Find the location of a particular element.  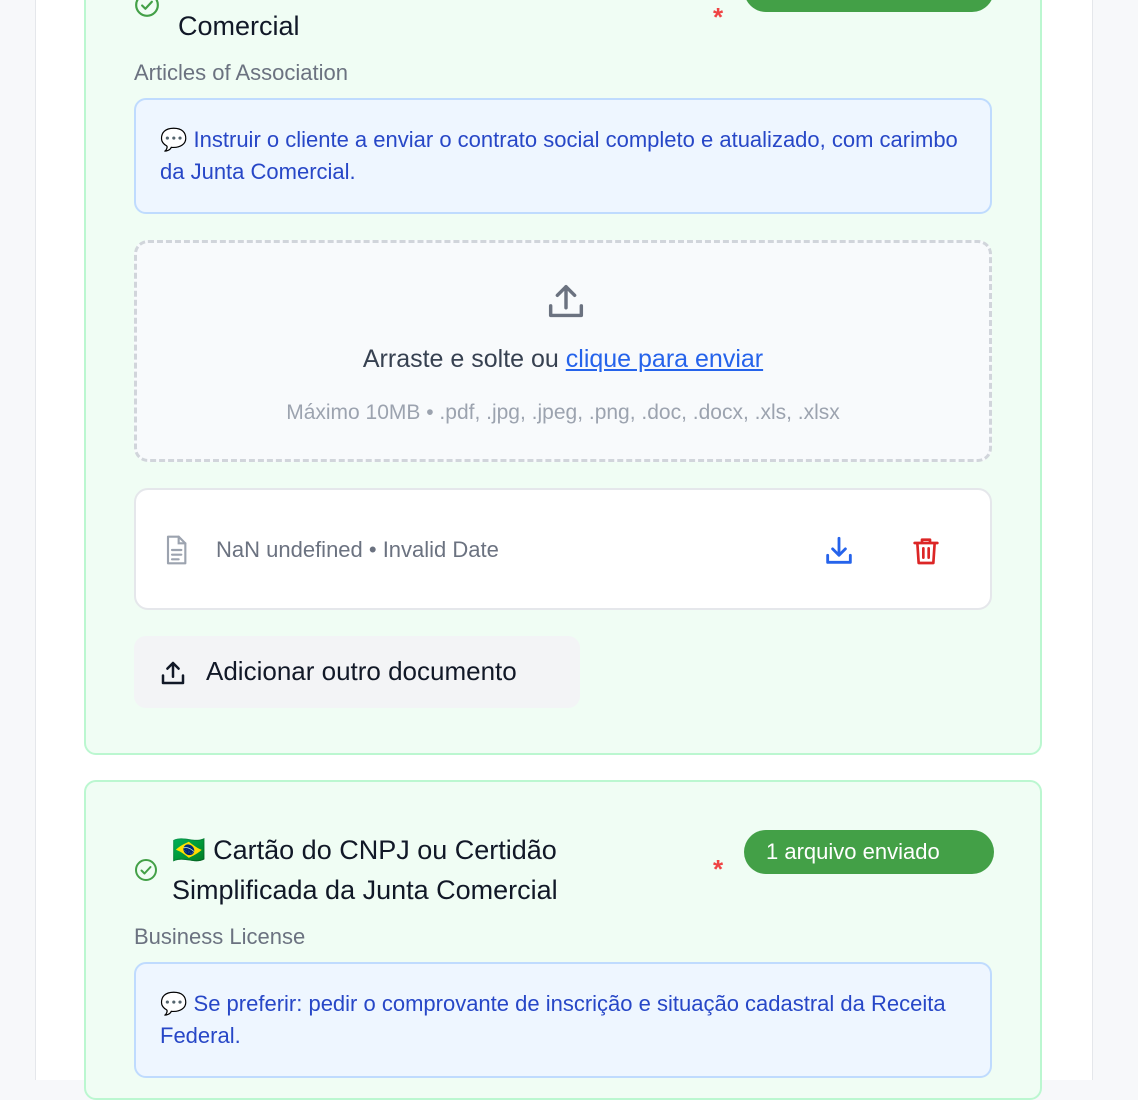

document-subtitle: Articles of Association is located at coordinates (241, 72).